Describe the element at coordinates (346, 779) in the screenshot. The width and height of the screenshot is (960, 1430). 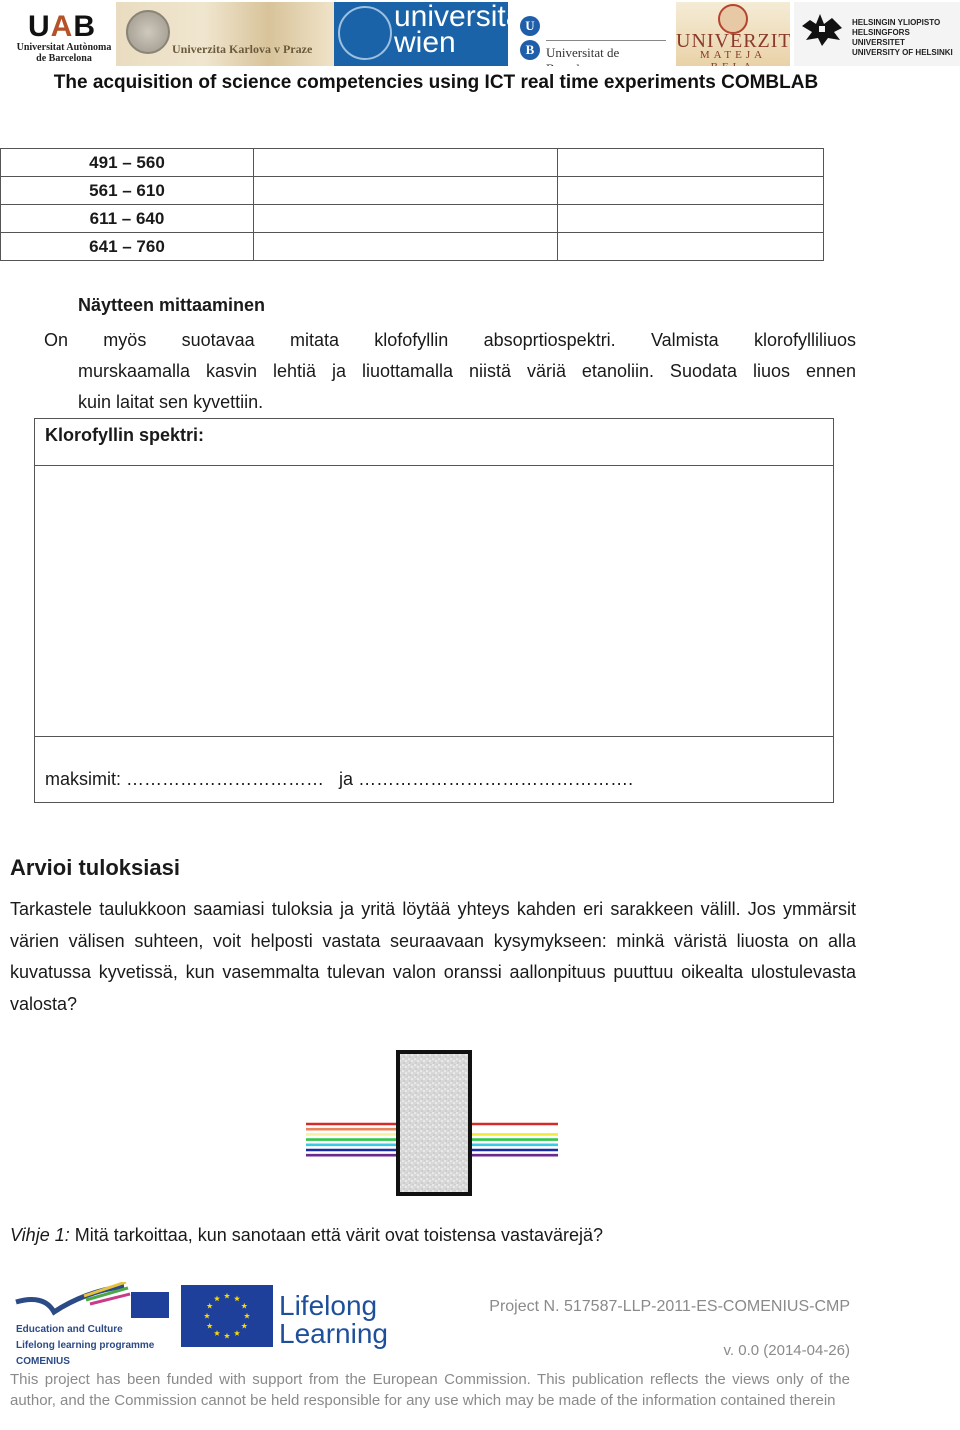
I see `maxima-conjunction: ja` at that location.